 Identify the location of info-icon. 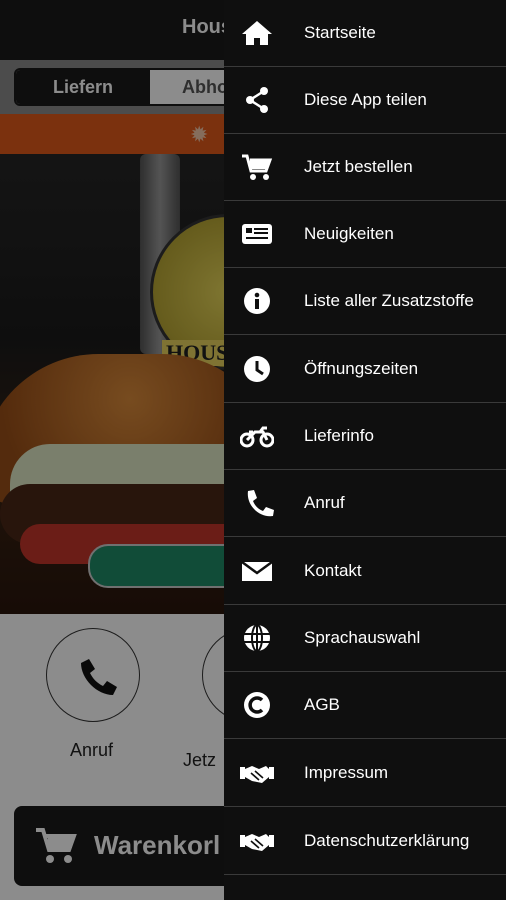
(257, 301).